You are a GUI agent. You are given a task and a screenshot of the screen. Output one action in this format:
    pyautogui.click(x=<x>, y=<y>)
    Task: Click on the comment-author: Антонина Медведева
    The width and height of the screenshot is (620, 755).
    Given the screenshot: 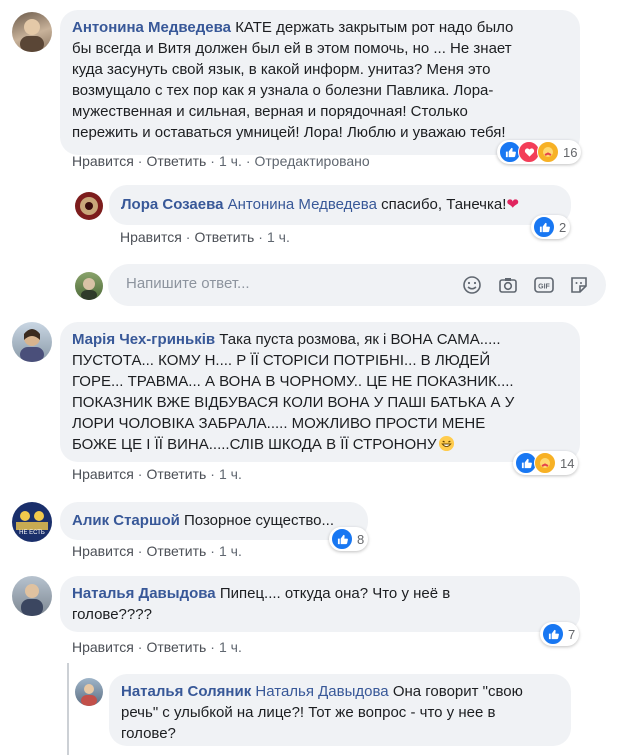 What is the action you would take?
    pyautogui.click(x=151, y=27)
    